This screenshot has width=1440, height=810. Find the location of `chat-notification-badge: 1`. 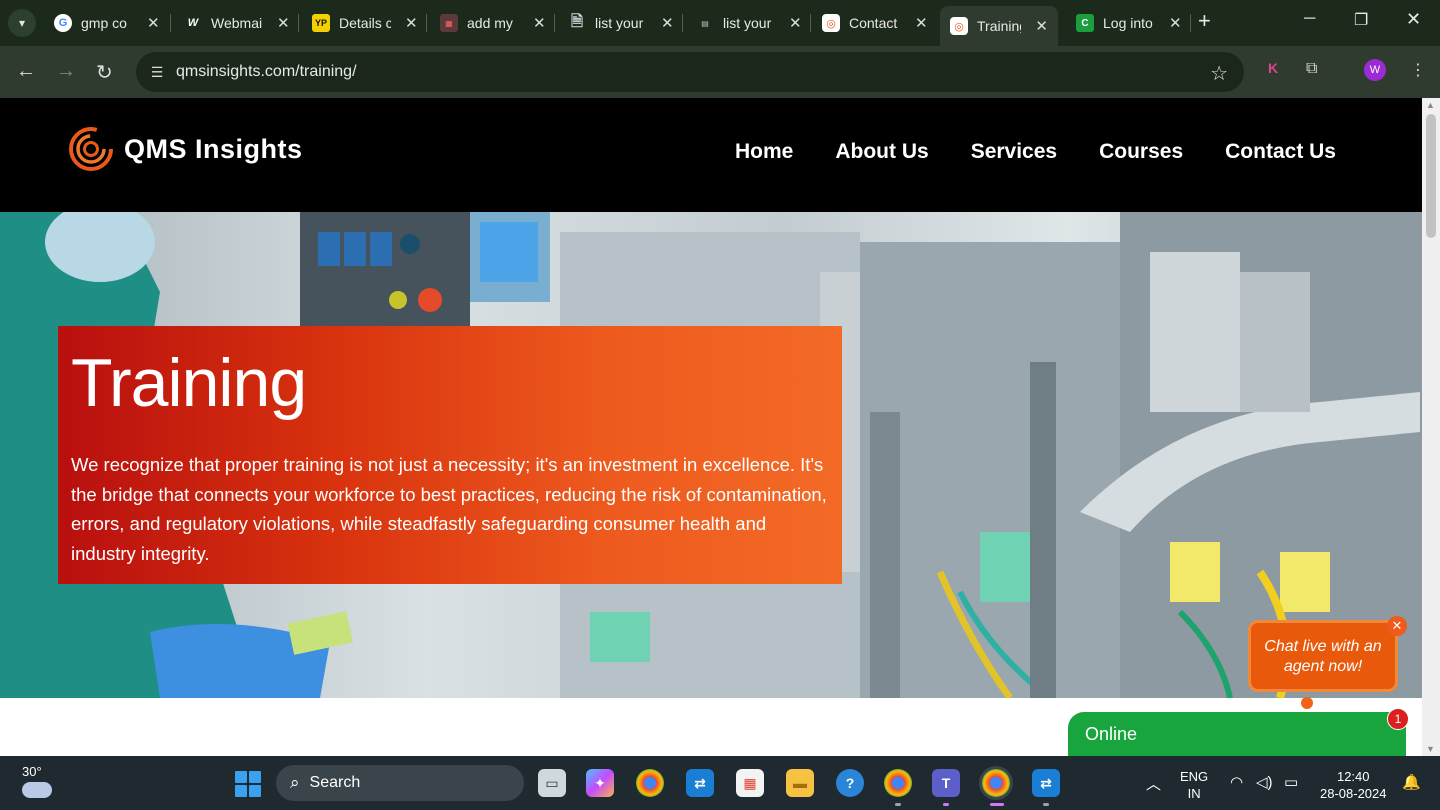

chat-notification-badge: 1 is located at coordinates (1398, 719).